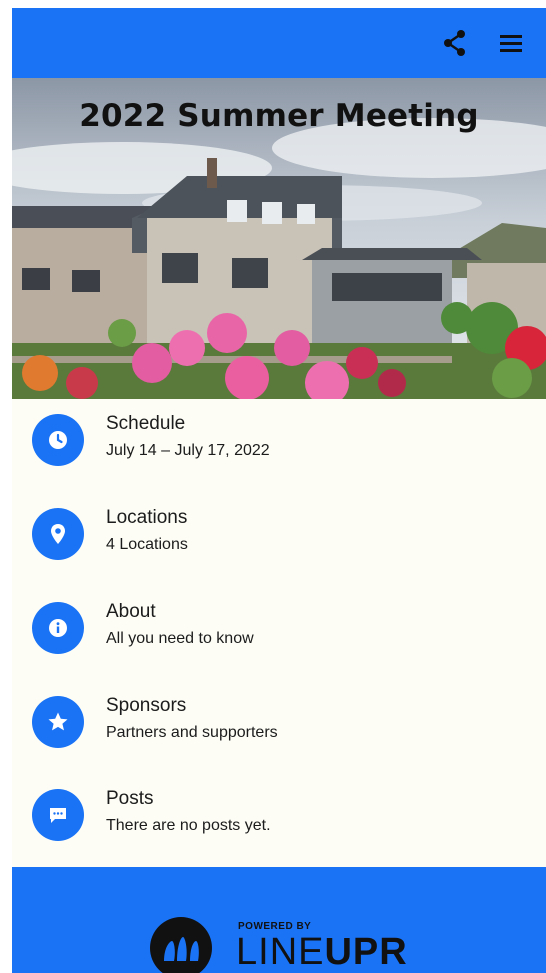  Describe the element at coordinates (188, 450) in the screenshot. I see `menu-item-subtitle: July 14 – July 17, 2022` at that location.